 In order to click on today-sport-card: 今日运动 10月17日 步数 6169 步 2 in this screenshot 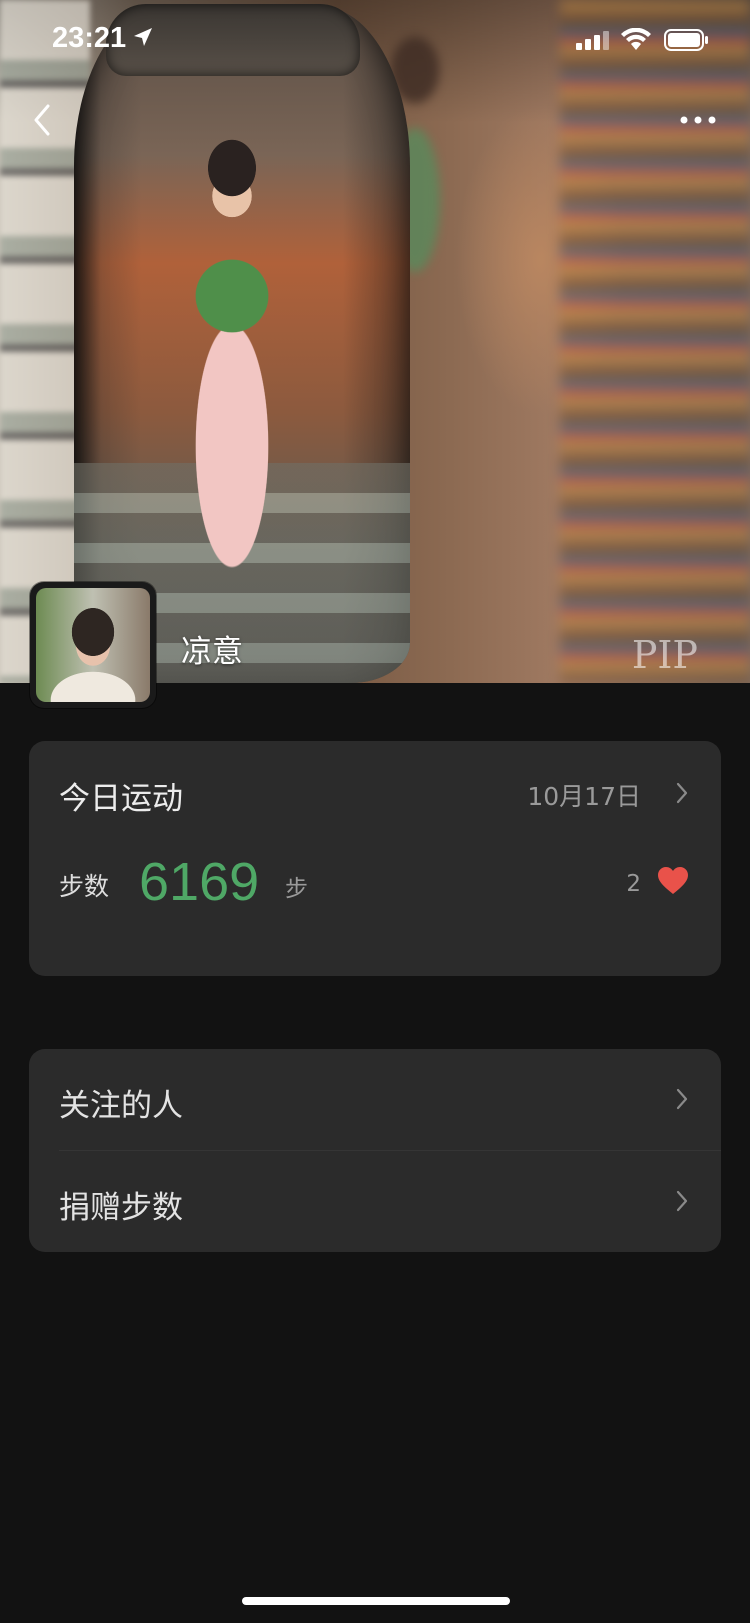, I will do `click(375, 858)`.